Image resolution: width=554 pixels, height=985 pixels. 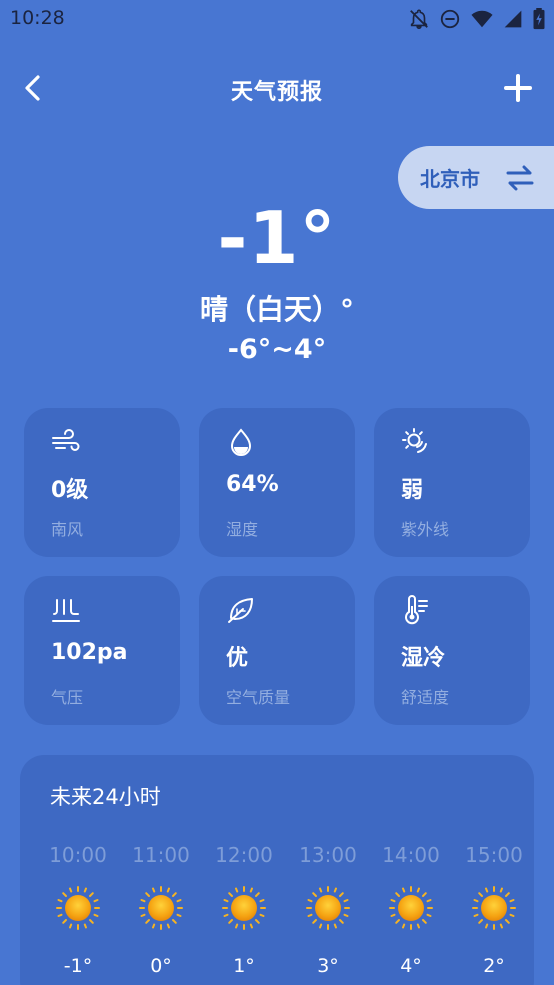 I want to click on forecast-hour-time: 11:00, so click(x=161, y=855).